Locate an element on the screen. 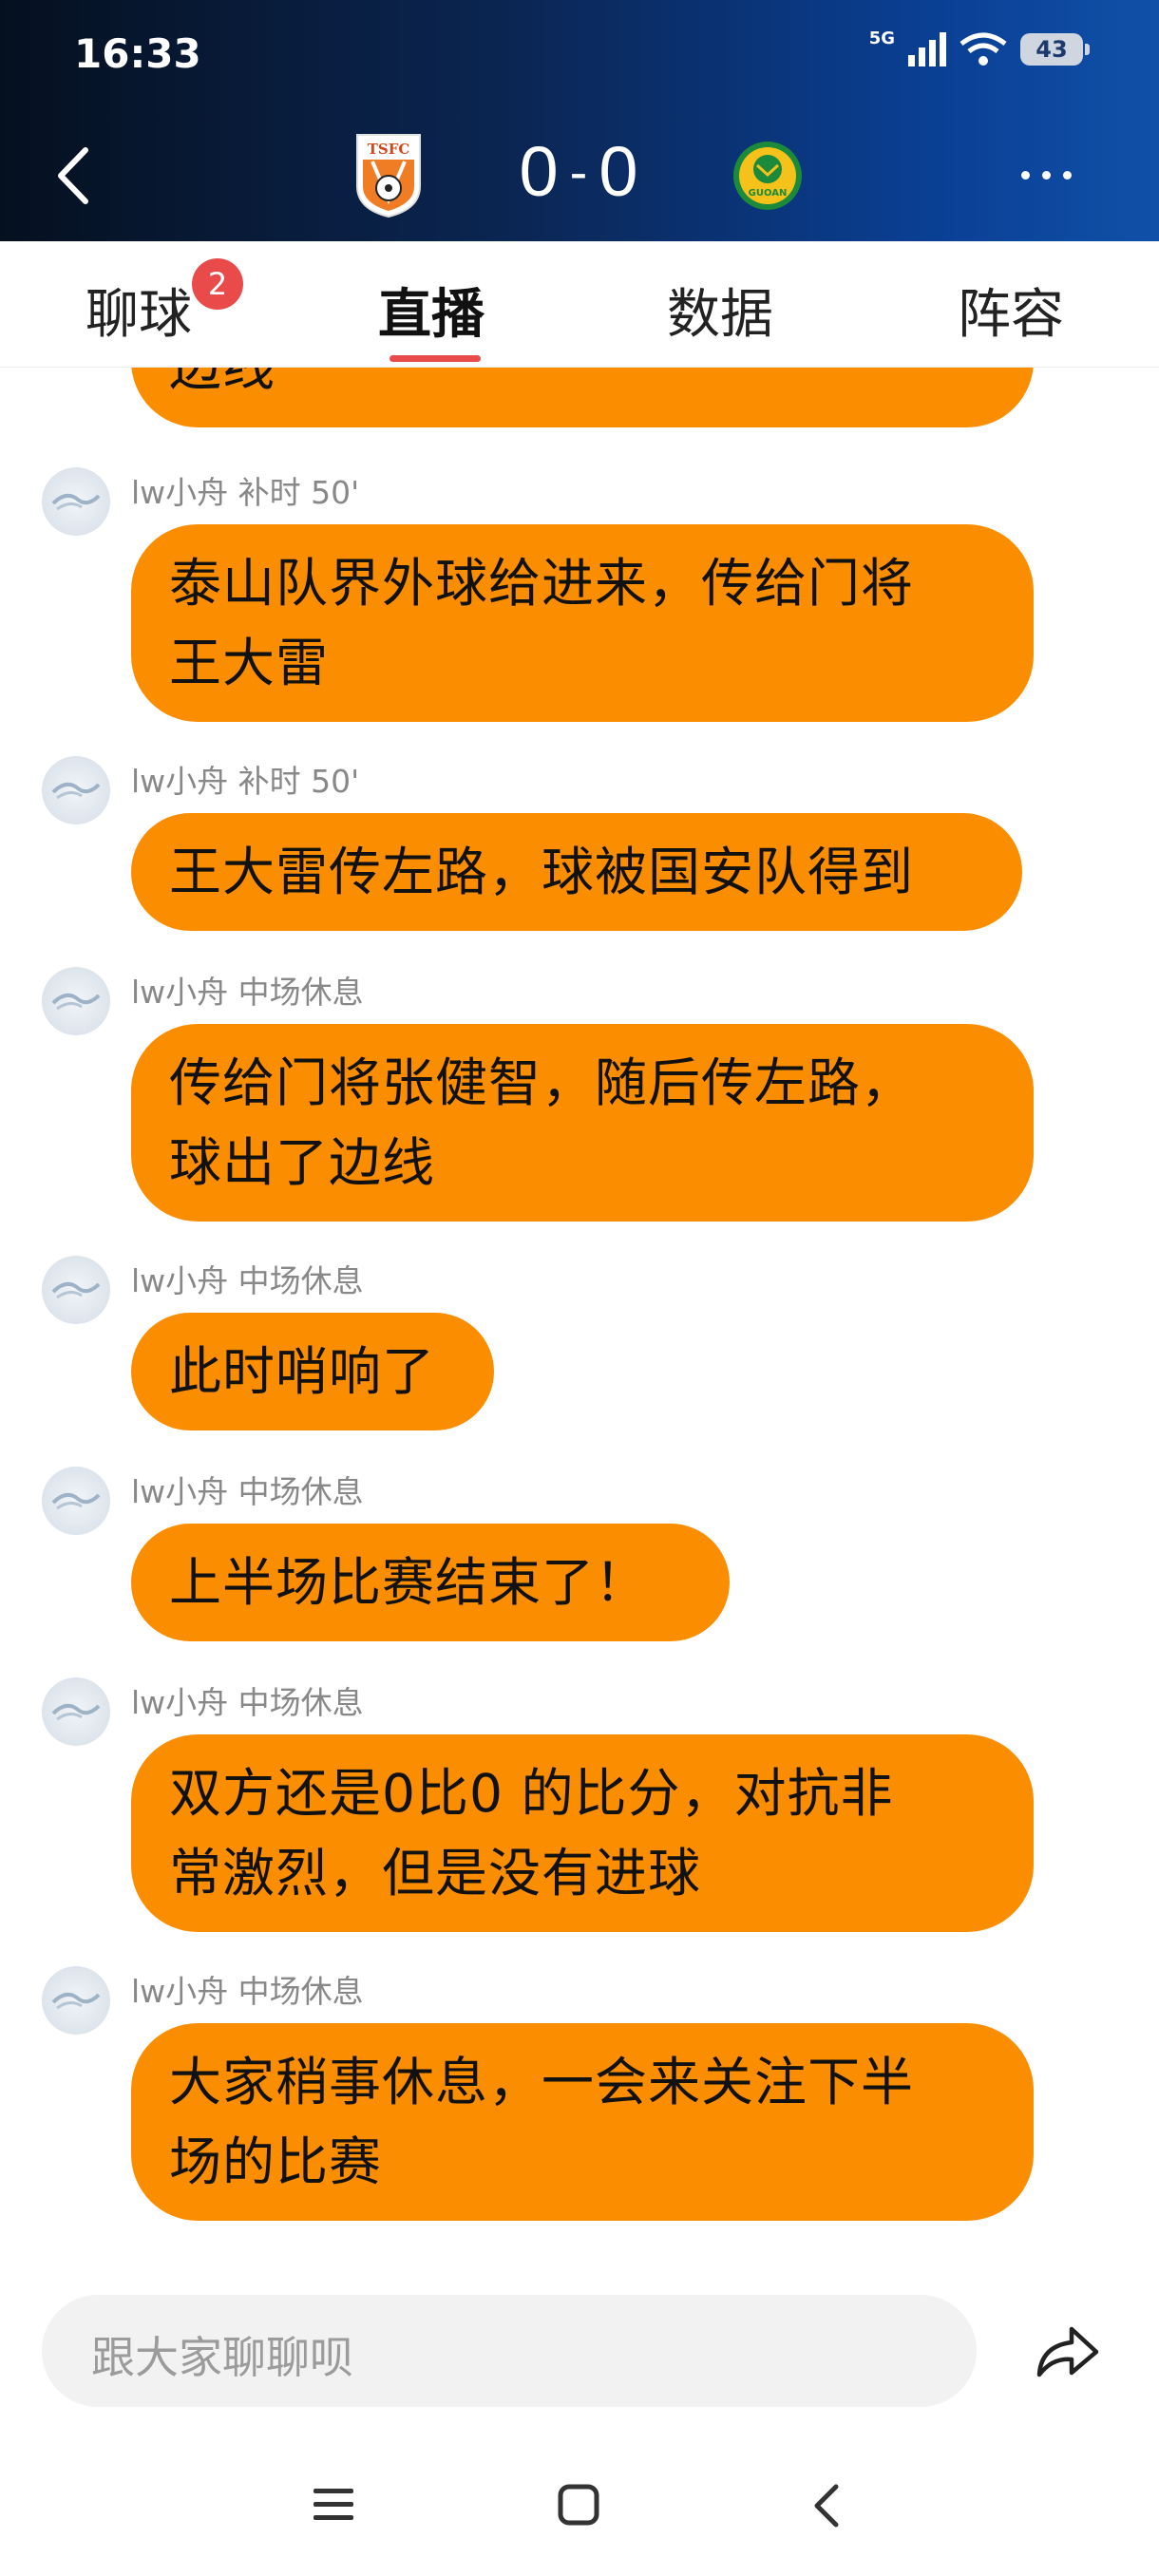 This screenshot has height=2576, width=1159. message-bubble: 王大雷传左路，球被国安队得到 is located at coordinates (576, 872).